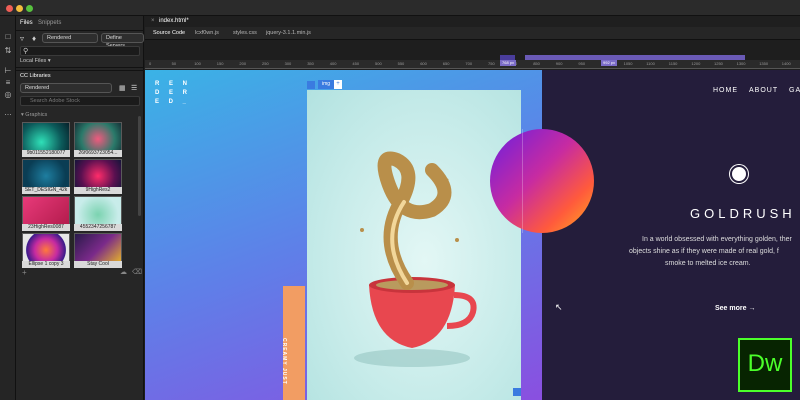 The height and width of the screenshot is (400, 800). I want to click on ruler-tick-label: 1100, so click(650, 63).